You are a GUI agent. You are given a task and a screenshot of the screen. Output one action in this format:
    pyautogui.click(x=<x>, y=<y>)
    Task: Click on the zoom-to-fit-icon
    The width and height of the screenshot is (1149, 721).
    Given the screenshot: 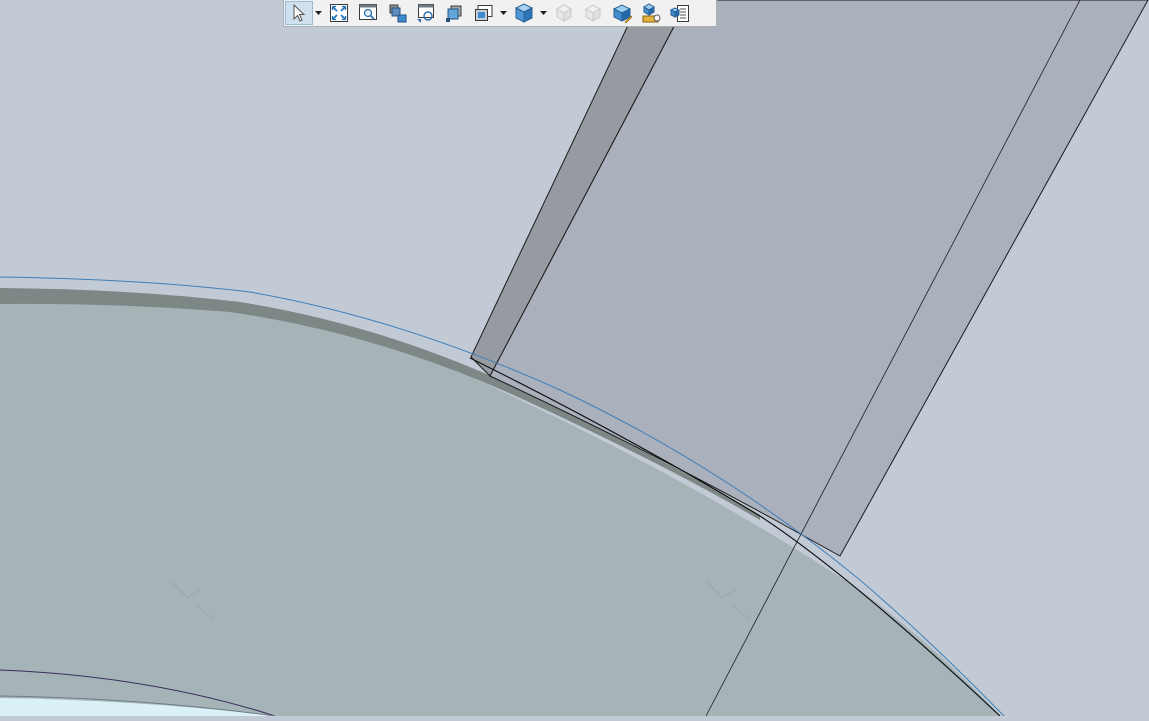 What is the action you would take?
    pyautogui.click(x=339, y=13)
    